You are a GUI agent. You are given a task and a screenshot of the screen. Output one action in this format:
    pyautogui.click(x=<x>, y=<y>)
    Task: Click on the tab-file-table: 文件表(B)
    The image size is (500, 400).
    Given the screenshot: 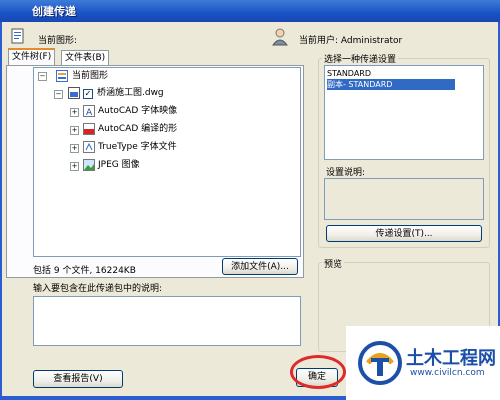 What is the action you would take?
    pyautogui.click(x=85, y=58)
    